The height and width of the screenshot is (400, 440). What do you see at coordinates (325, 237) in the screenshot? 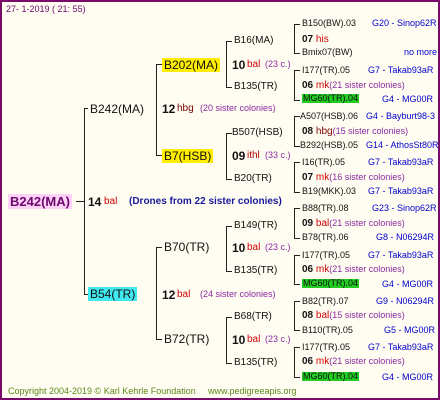
I see `gen4-10: B78(TR).06` at bounding box center [325, 237].